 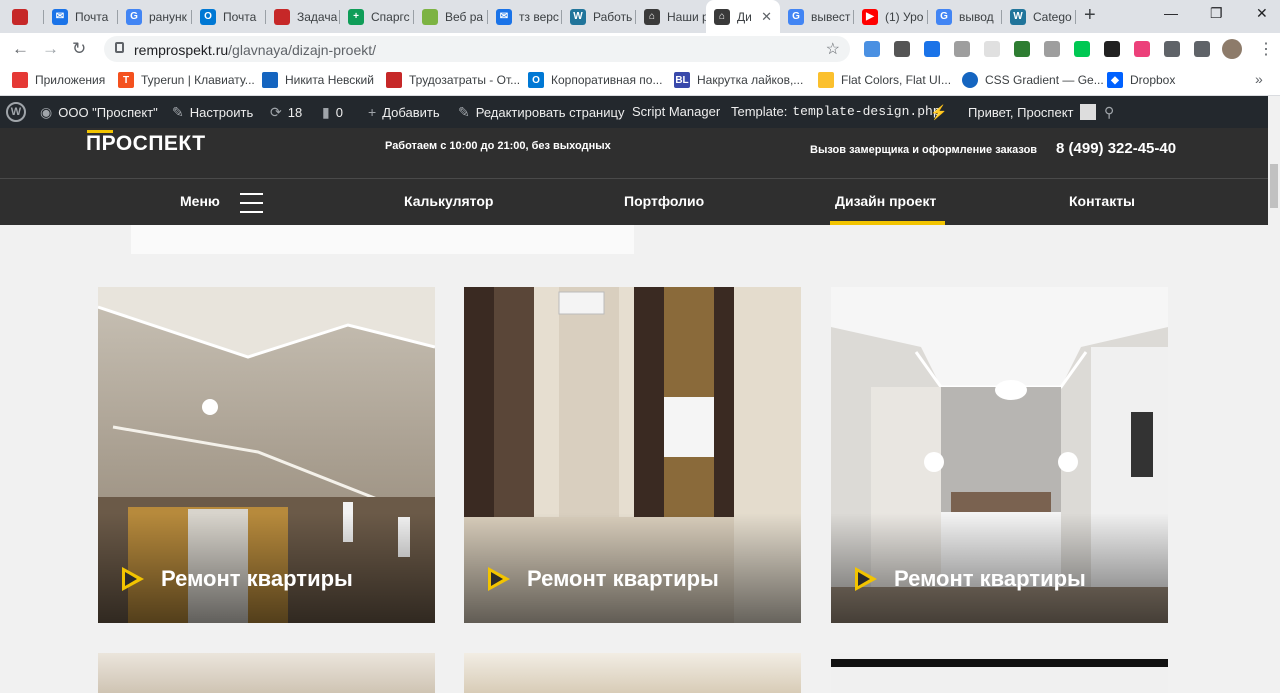 I want to click on tab-label: Ди, so click(x=744, y=16).